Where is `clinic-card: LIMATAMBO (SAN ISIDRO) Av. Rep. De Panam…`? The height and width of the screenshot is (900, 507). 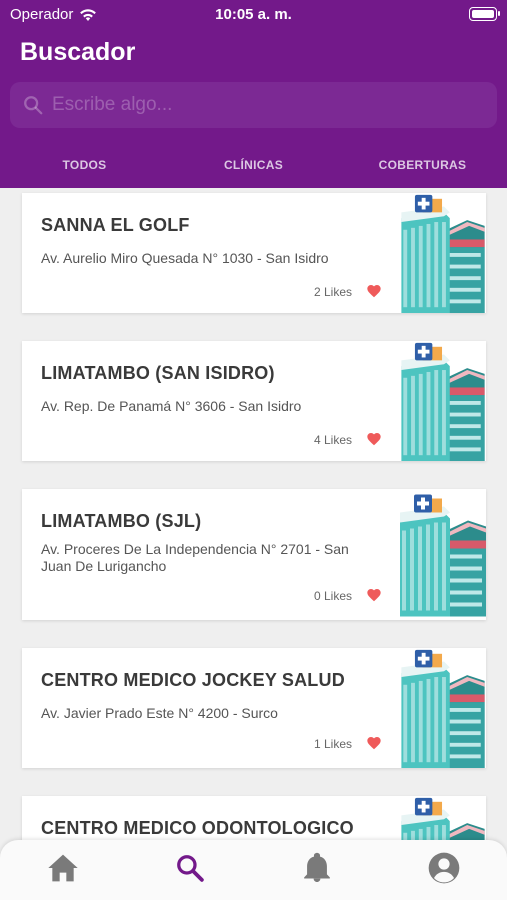 clinic-card: LIMATAMBO (SAN ISIDRO) Av. Rep. De Panam… is located at coordinates (254, 401).